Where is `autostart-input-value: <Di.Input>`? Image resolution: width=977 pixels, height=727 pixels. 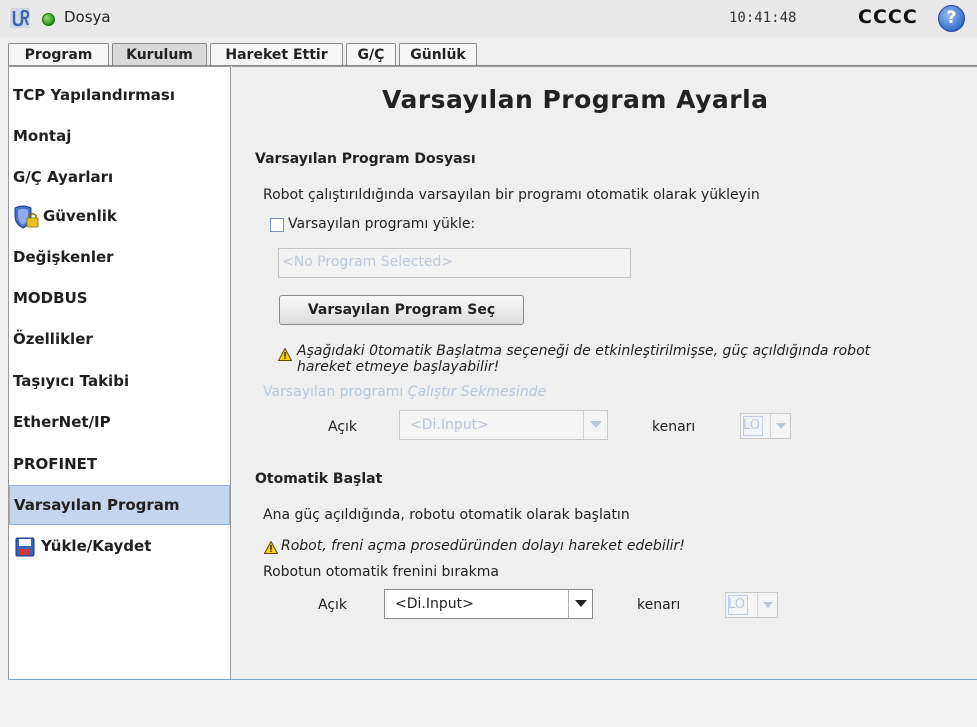
autostart-input-value: <Di.Input> is located at coordinates (434, 604).